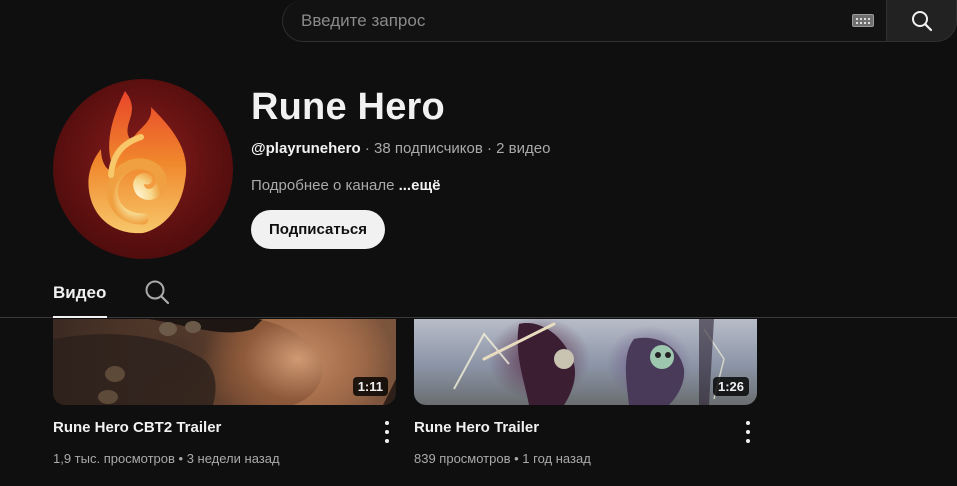 This screenshot has height=486, width=957. Describe the element at coordinates (556, 458) in the screenshot. I see `upload-age: 1 год назад` at that location.